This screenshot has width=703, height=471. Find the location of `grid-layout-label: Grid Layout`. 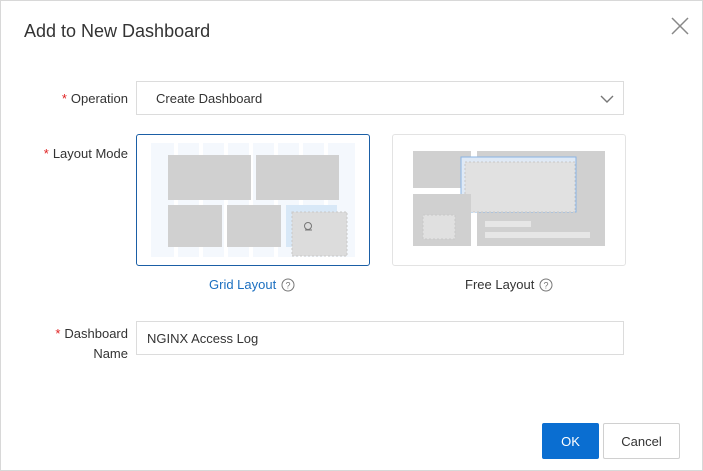

grid-layout-label: Grid Layout is located at coordinates (243, 284).